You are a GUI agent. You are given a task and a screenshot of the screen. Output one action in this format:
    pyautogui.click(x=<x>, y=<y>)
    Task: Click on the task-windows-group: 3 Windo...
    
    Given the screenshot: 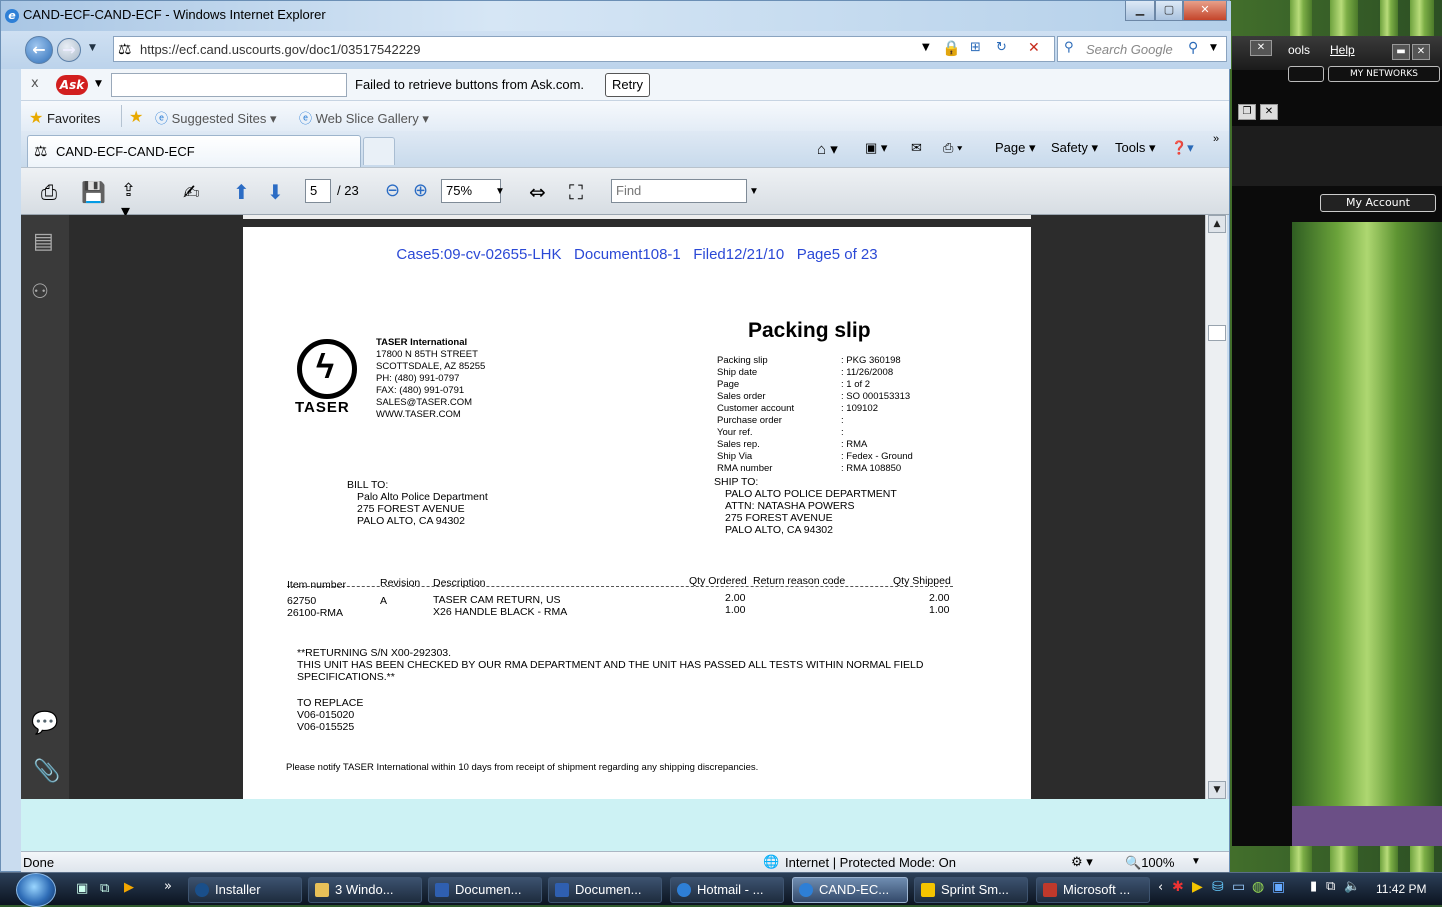 What is the action you would take?
    pyautogui.click(x=365, y=890)
    